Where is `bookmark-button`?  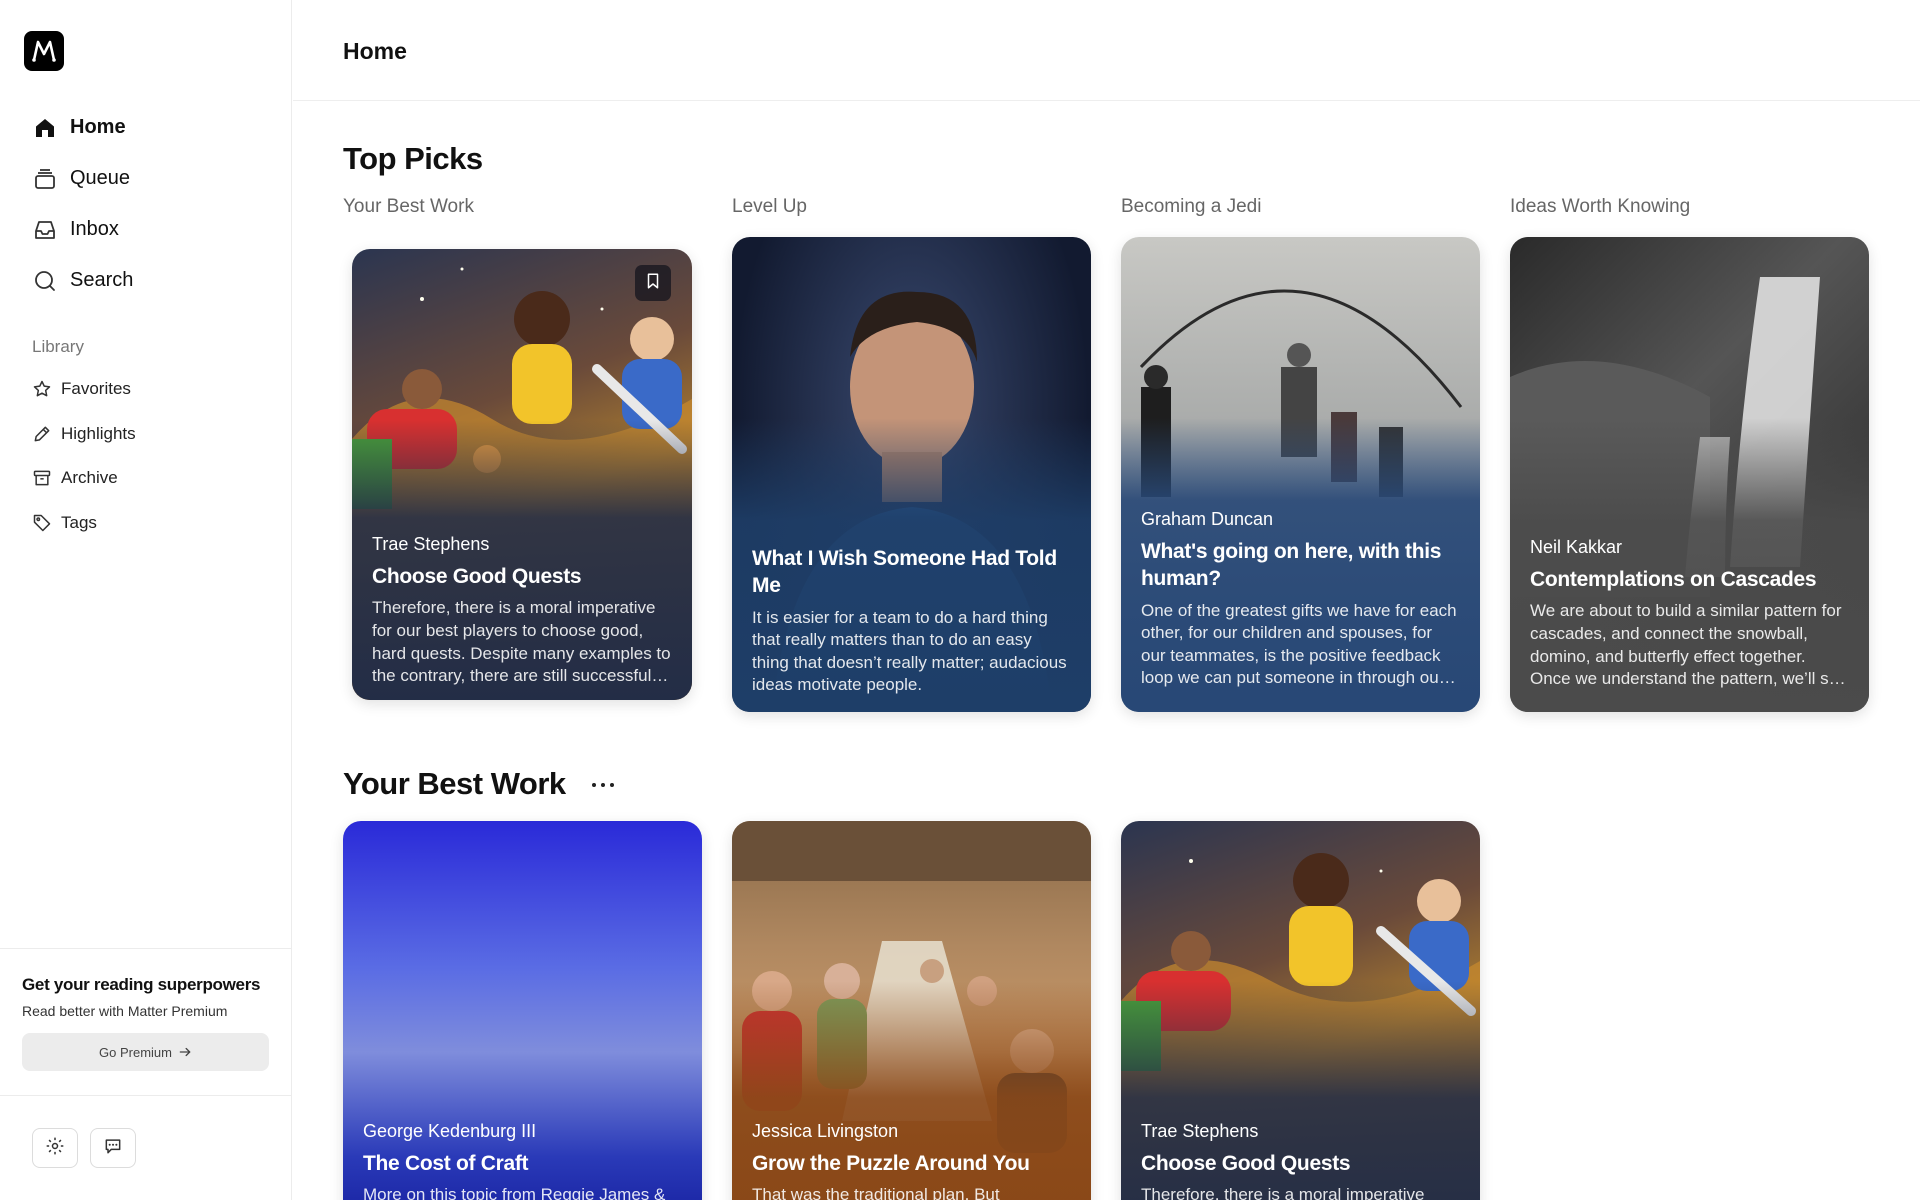
bookmark-button is located at coordinates (653, 283).